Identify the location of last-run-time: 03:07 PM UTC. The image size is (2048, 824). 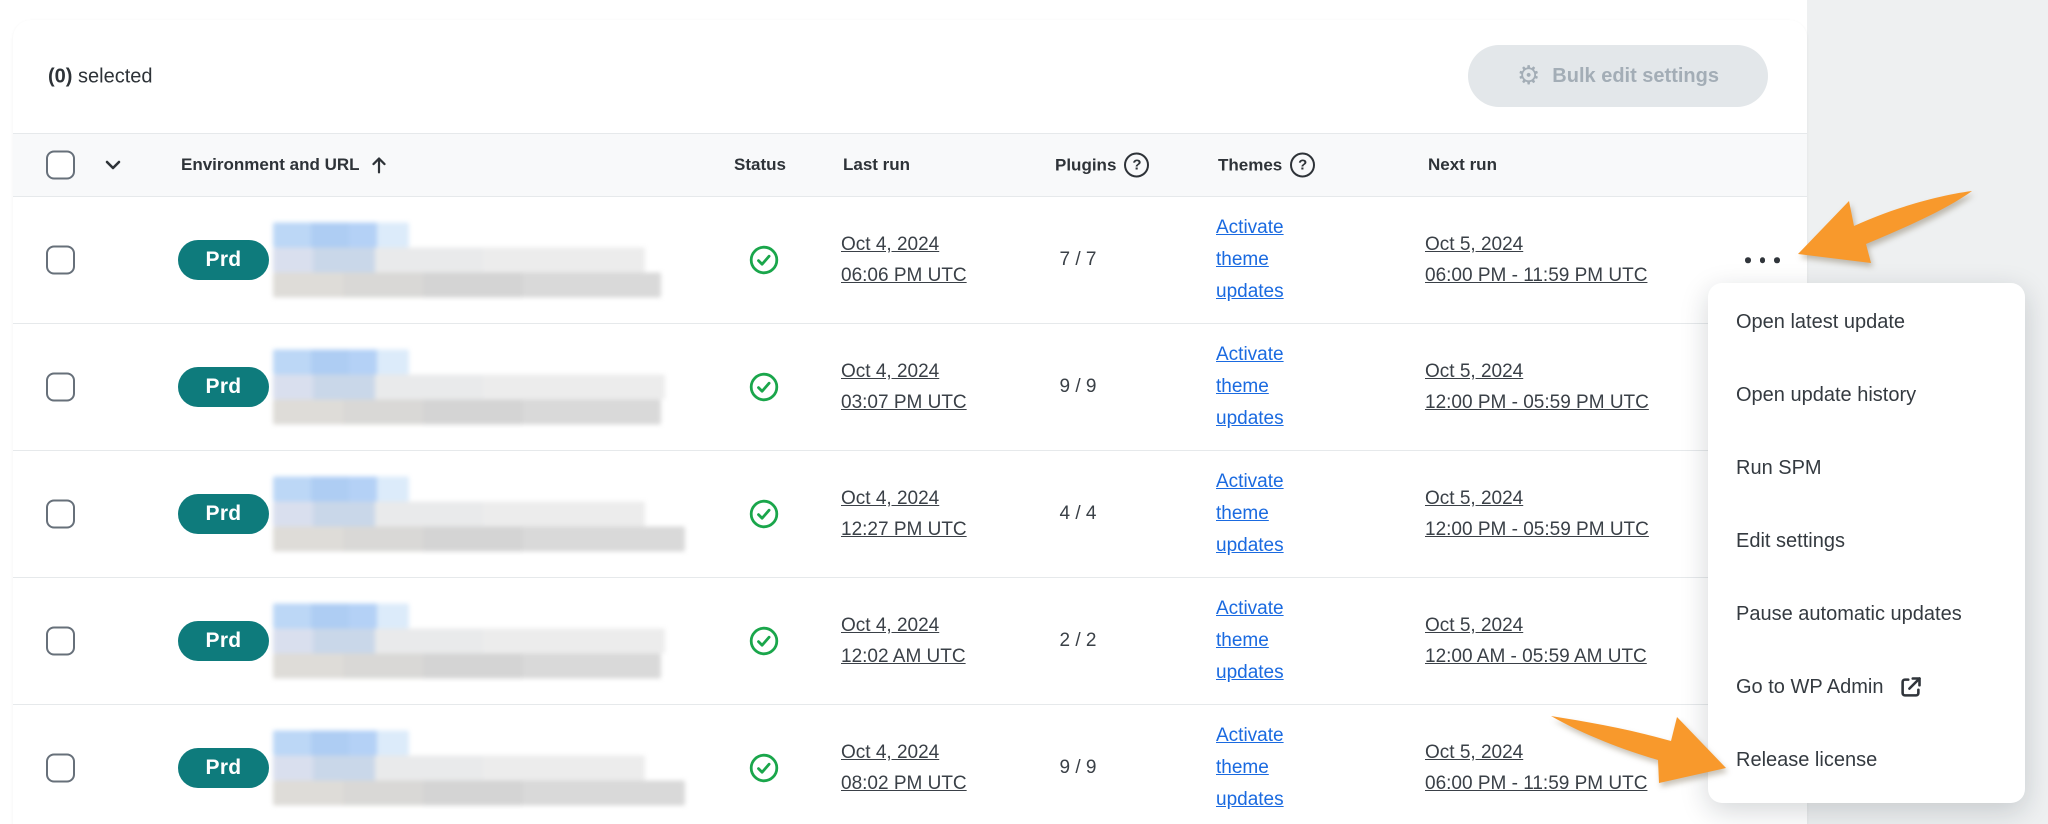
(904, 402).